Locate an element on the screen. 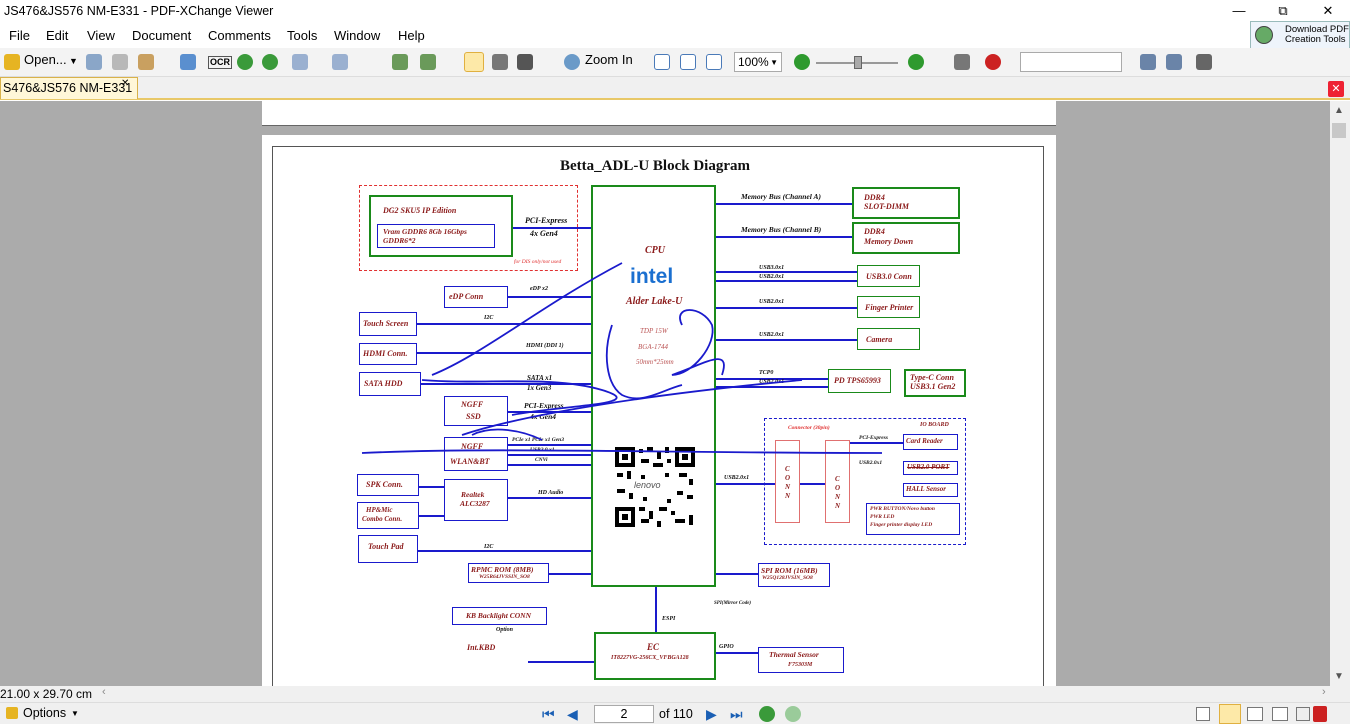 The height and width of the screenshot is (724, 1350). zoom-level-select: 100% ▼ is located at coordinates (758, 62).